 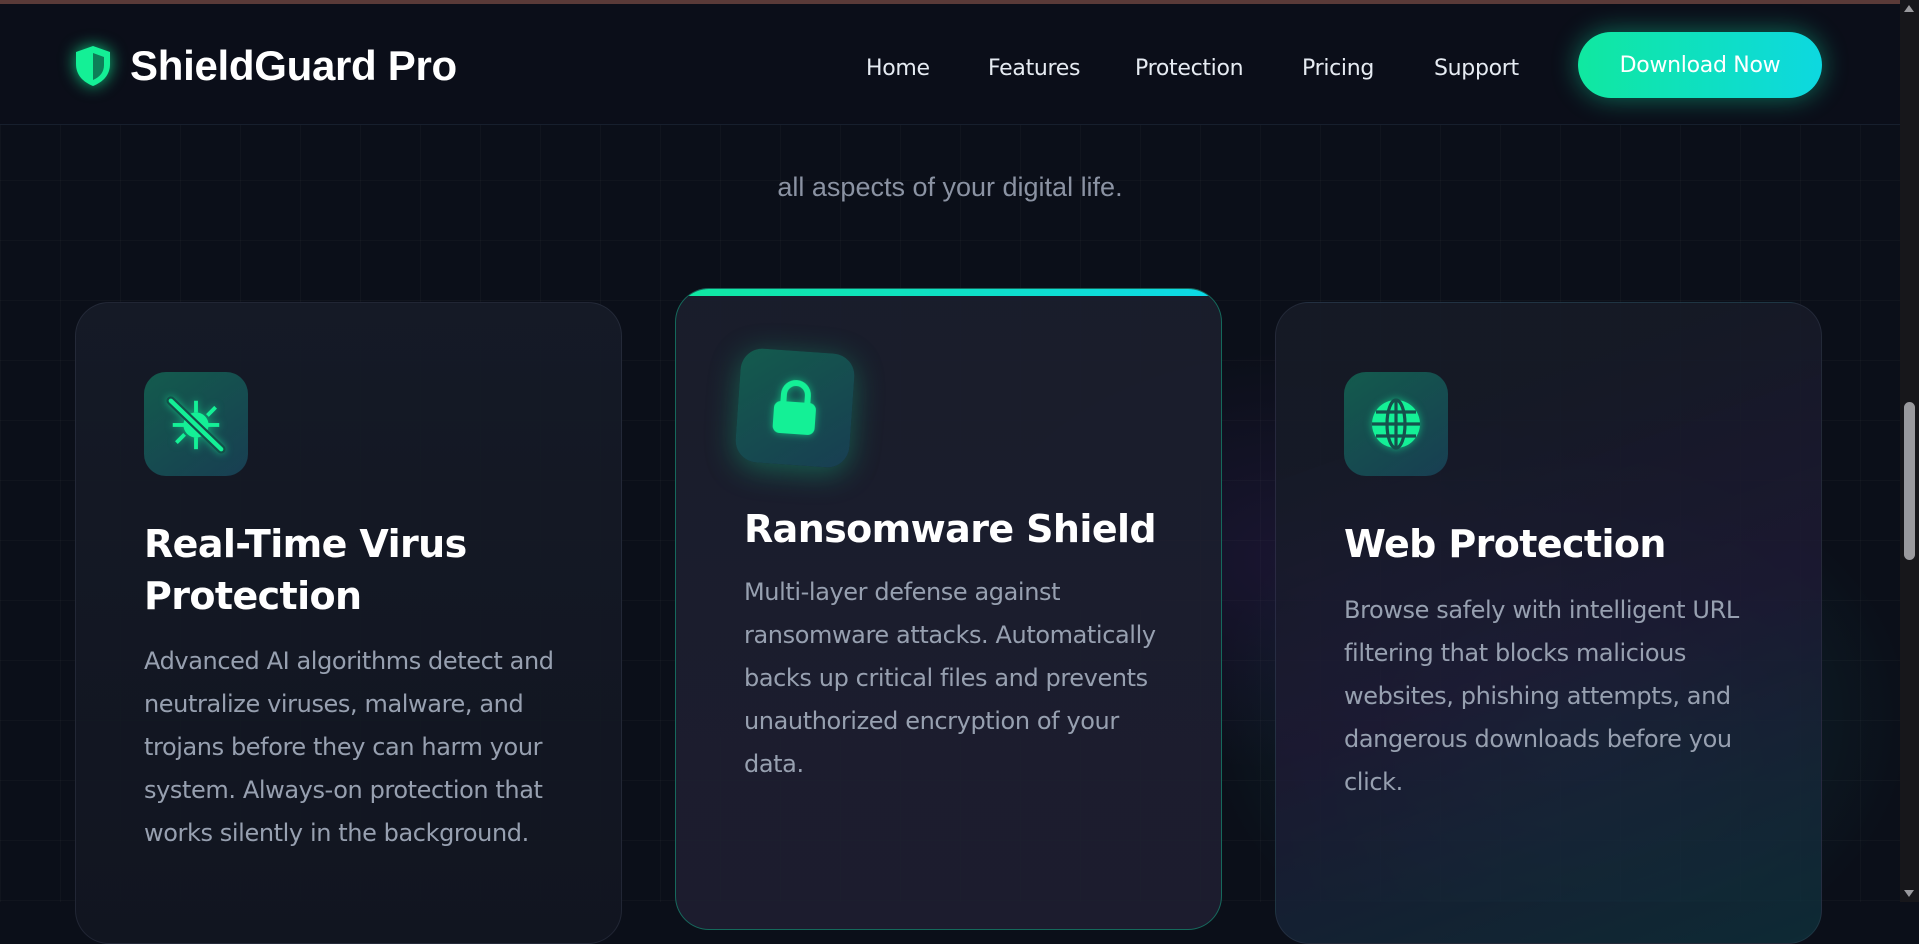 What do you see at coordinates (1476, 68) in the screenshot?
I see `nav-support: Support` at bounding box center [1476, 68].